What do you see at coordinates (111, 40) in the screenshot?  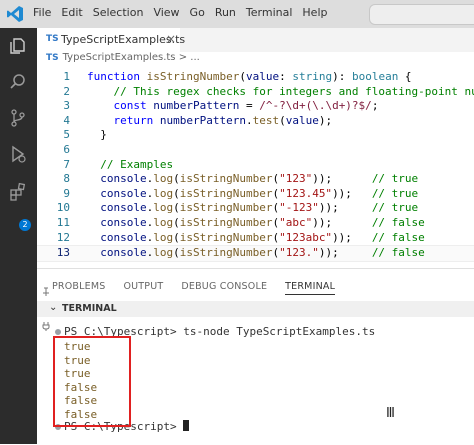 I see `tab-typescript-examples: TS TypeScriptExamples.ts ×` at bounding box center [111, 40].